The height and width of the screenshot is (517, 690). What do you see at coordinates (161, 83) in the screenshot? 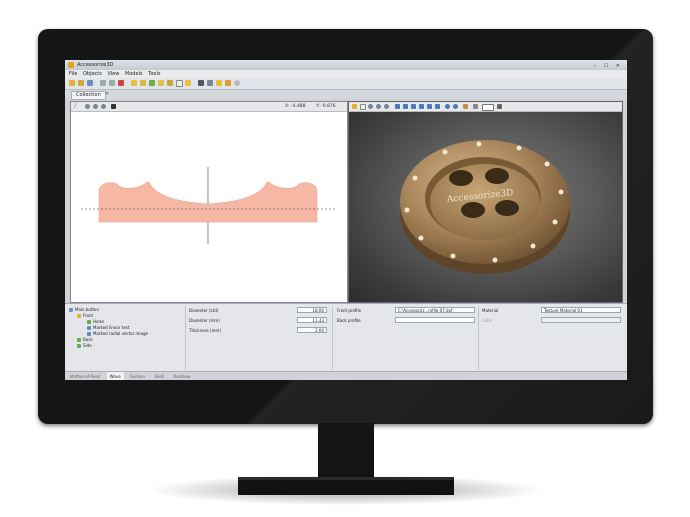
I see `folder-icon` at bounding box center [161, 83].